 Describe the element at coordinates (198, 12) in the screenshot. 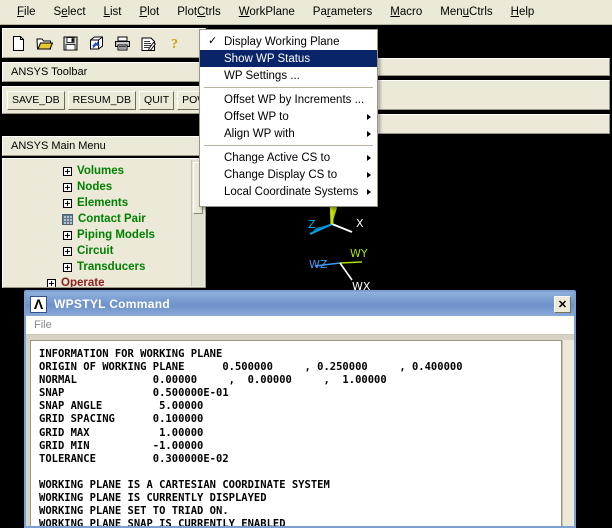

I see `menu-plotctrls: PlotCtrls` at that location.